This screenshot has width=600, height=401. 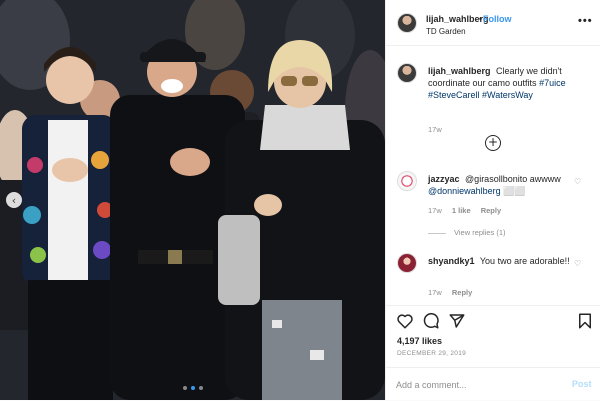 I want to click on load-more-comments-button: +, so click(x=493, y=143).